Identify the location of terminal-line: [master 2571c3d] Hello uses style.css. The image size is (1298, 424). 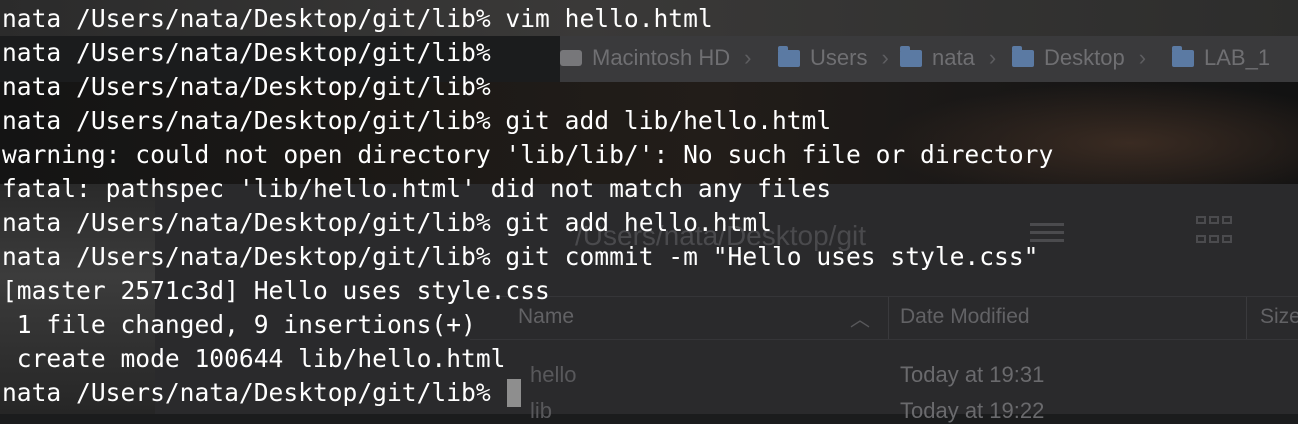
(276, 290).